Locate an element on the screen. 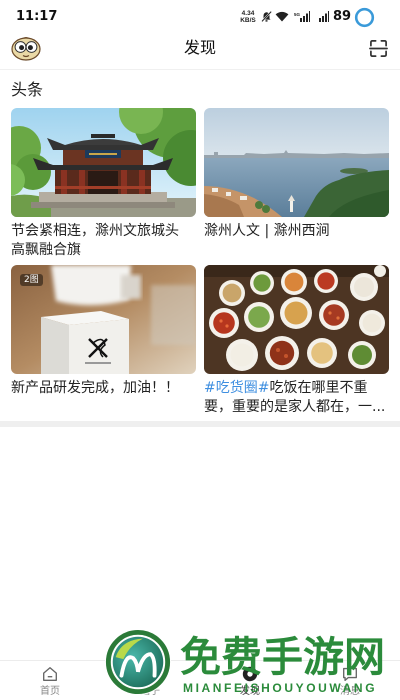 This screenshot has height=700, width=400. wifi-icon is located at coordinates (282, 16).